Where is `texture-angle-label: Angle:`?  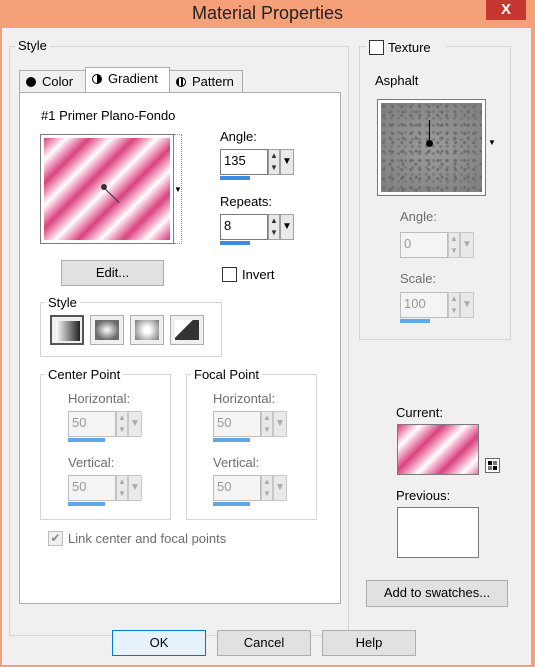 texture-angle-label: Angle: is located at coordinates (418, 216).